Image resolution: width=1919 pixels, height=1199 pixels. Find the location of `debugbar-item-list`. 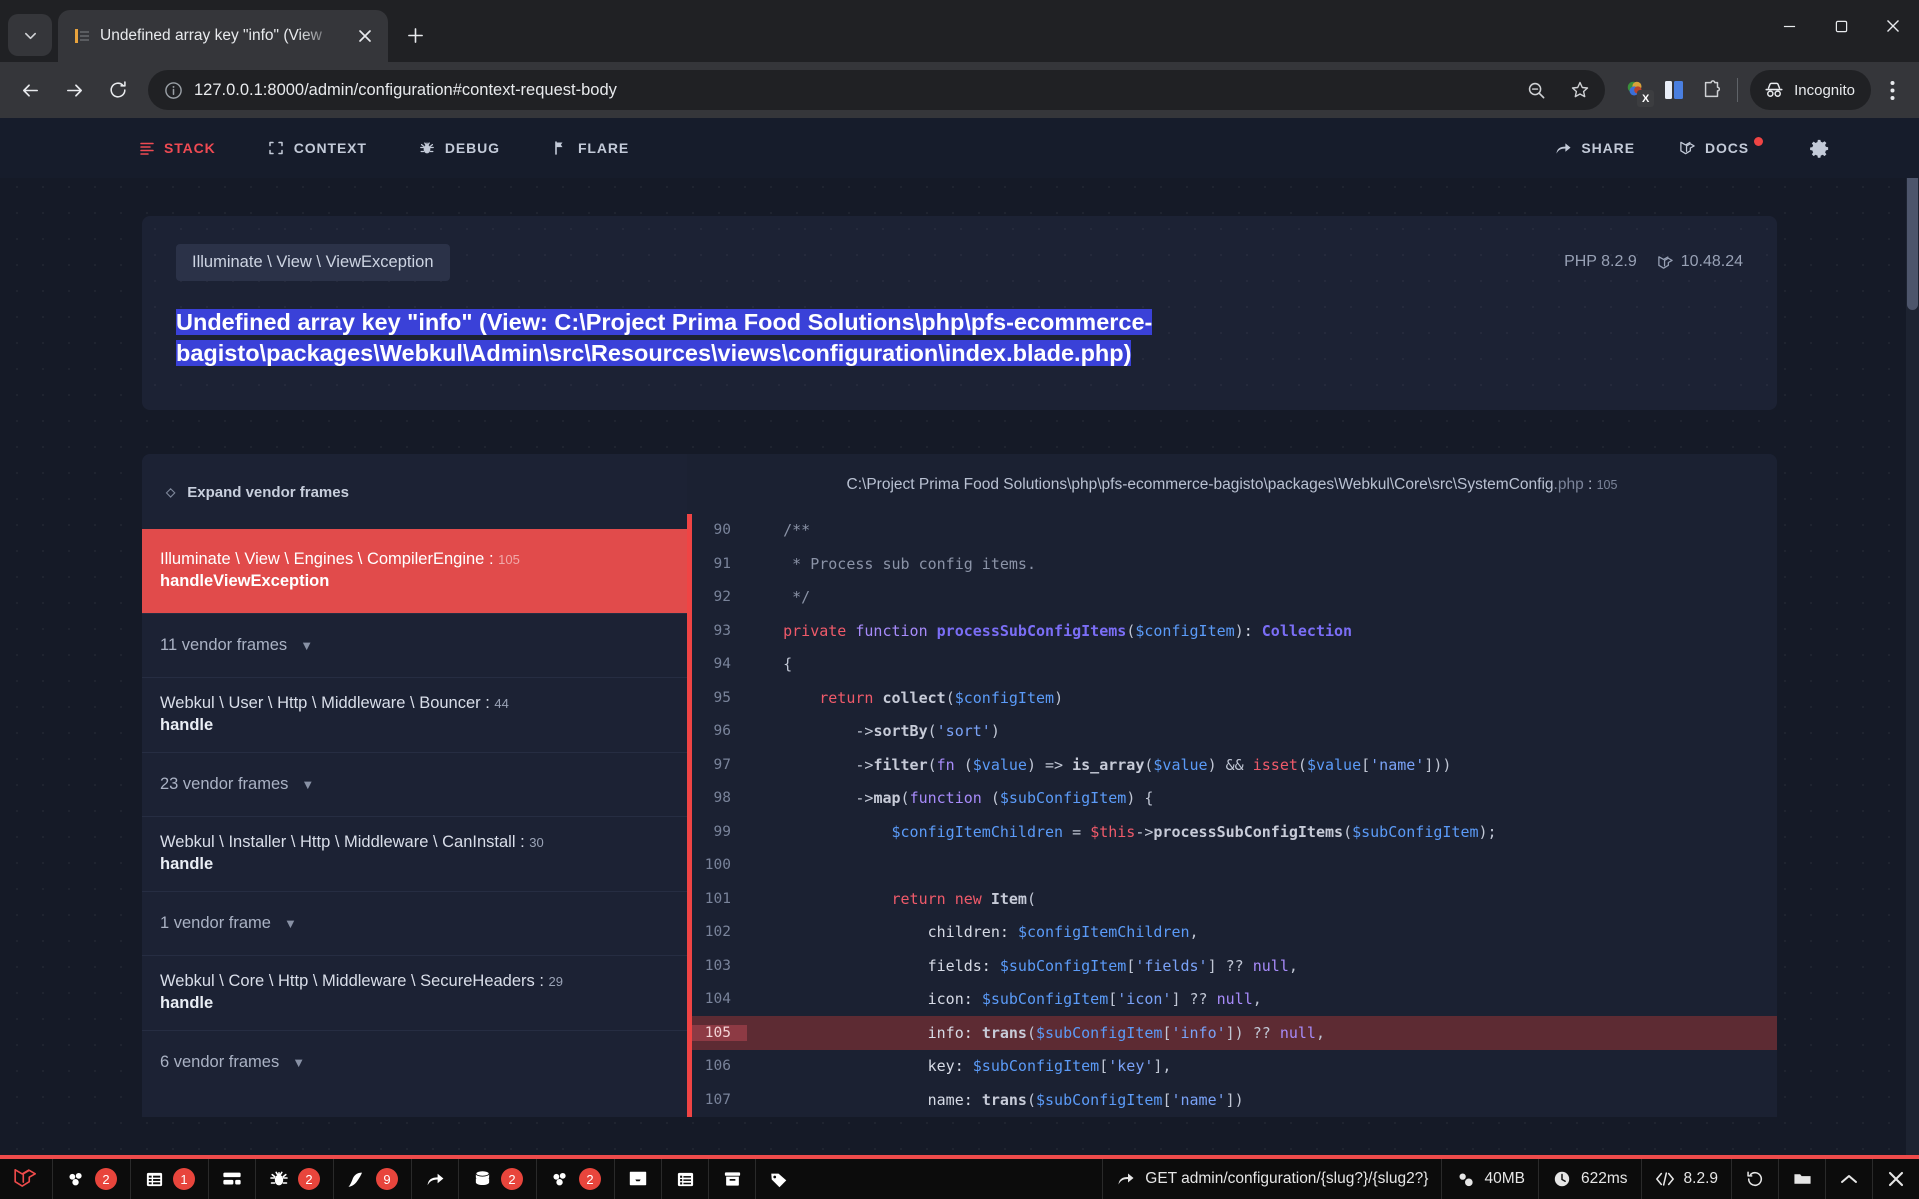

debugbar-item-list is located at coordinates (684, 1179).